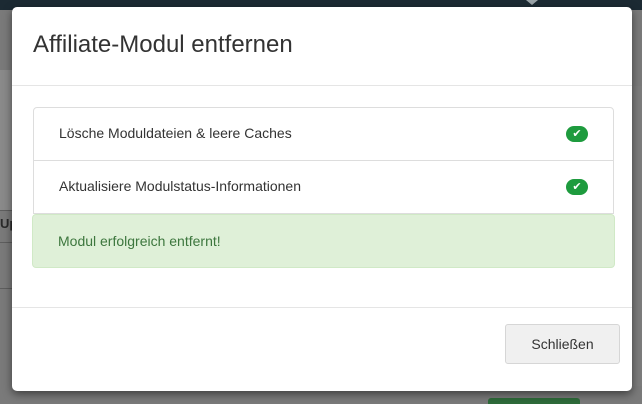 This screenshot has height=404, width=642. What do you see at coordinates (323, 187) in the screenshot?
I see `list-item: Aktualisiere Modulstatus-Informationen ✔` at bounding box center [323, 187].